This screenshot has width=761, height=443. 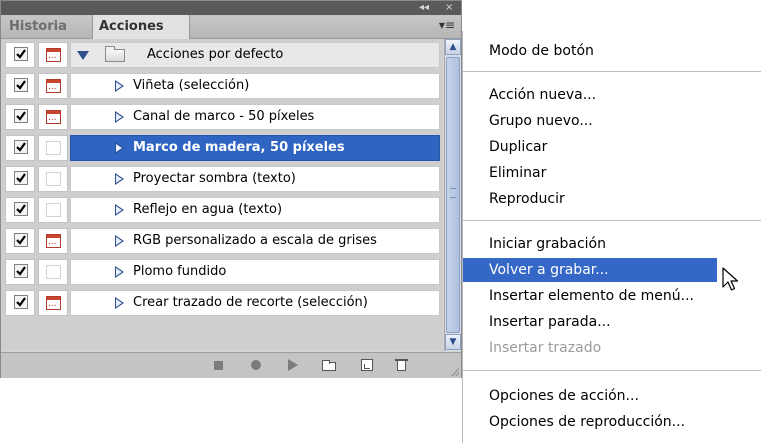 I want to click on scroll-thumb, so click(x=453, y=195).